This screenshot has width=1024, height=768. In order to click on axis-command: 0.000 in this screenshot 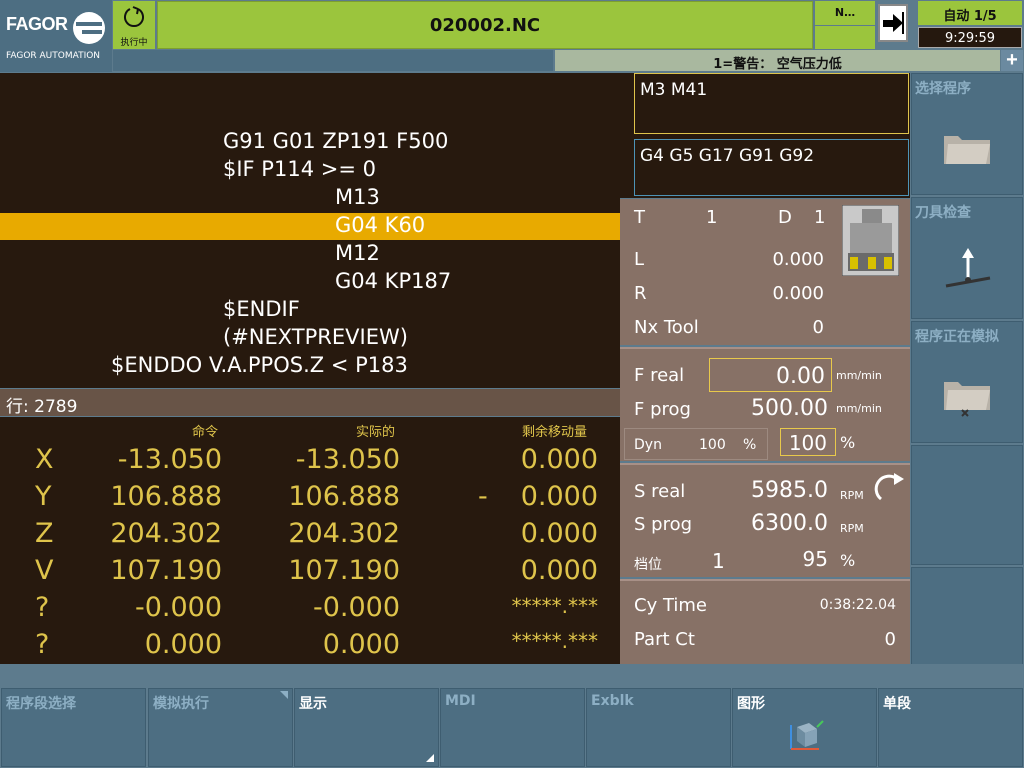, I will do `click(183, 644)`.